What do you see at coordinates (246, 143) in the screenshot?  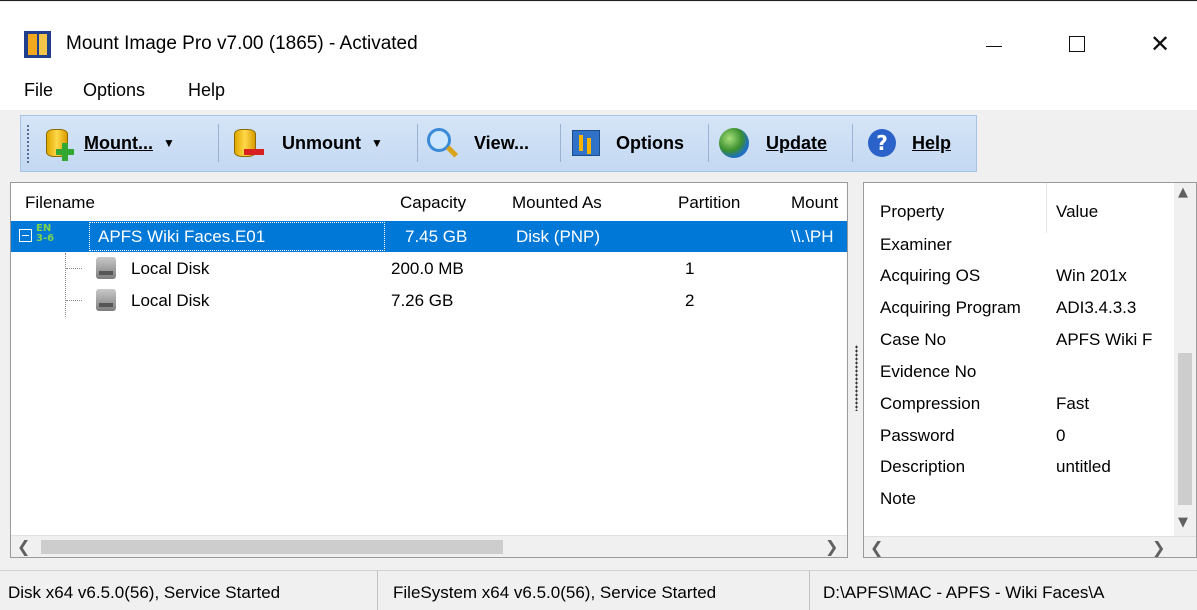 I see `database-remove-icon` at bounding box center [246, 143].